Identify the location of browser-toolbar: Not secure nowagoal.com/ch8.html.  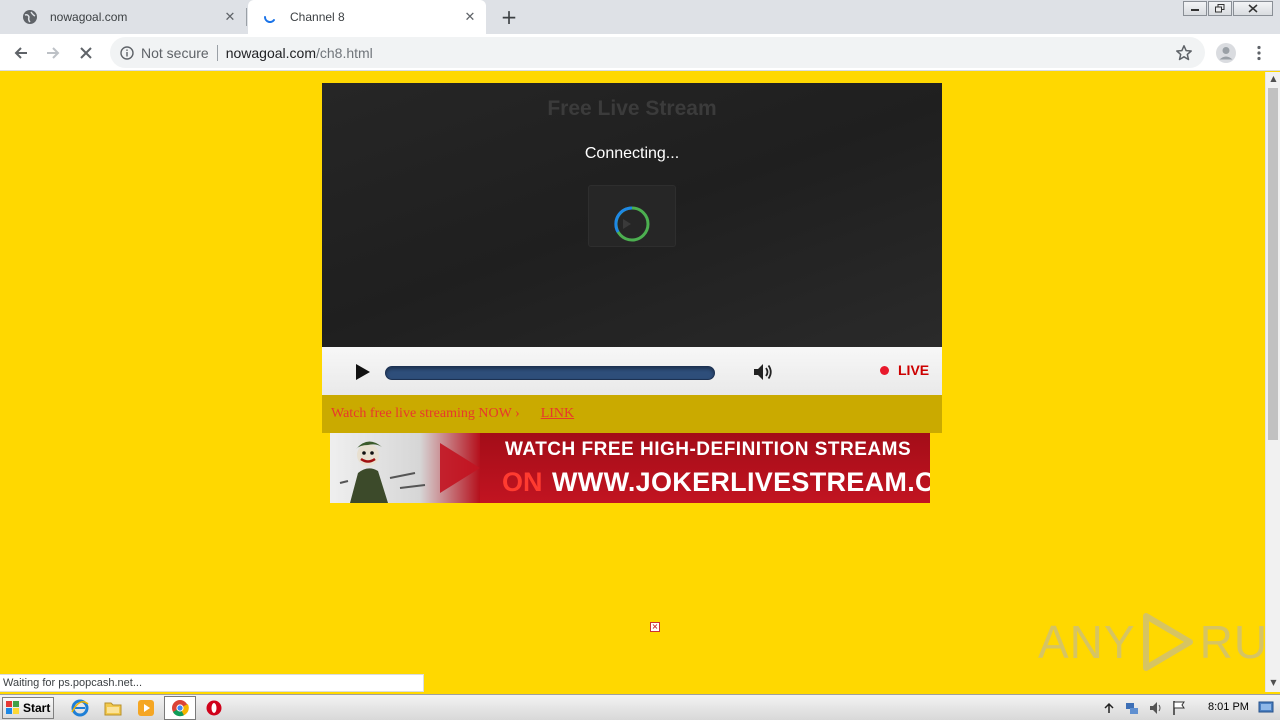
(640, 52).